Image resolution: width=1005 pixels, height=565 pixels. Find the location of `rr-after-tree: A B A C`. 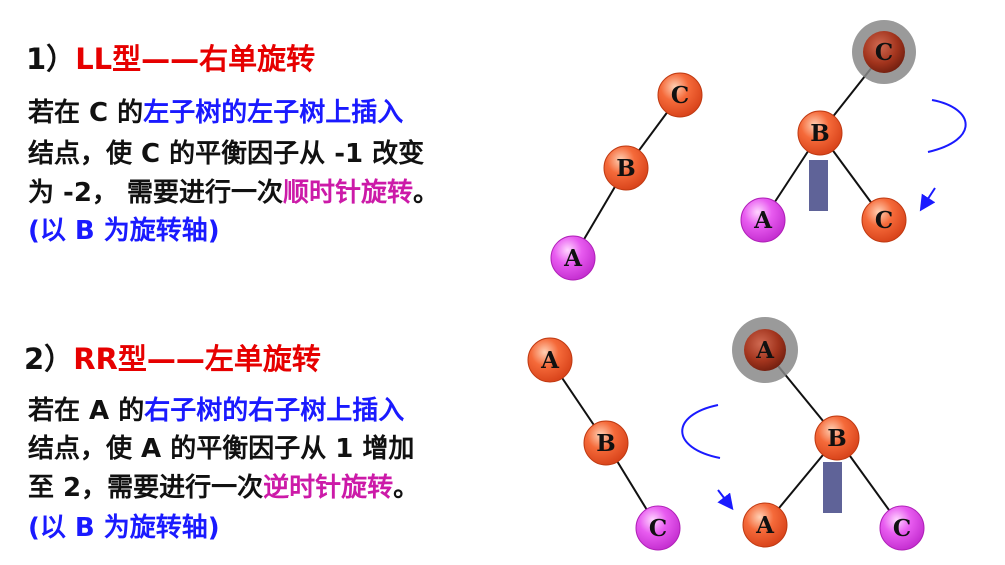

rr-after-tree: A B A C is located at coordinates (803, 434).